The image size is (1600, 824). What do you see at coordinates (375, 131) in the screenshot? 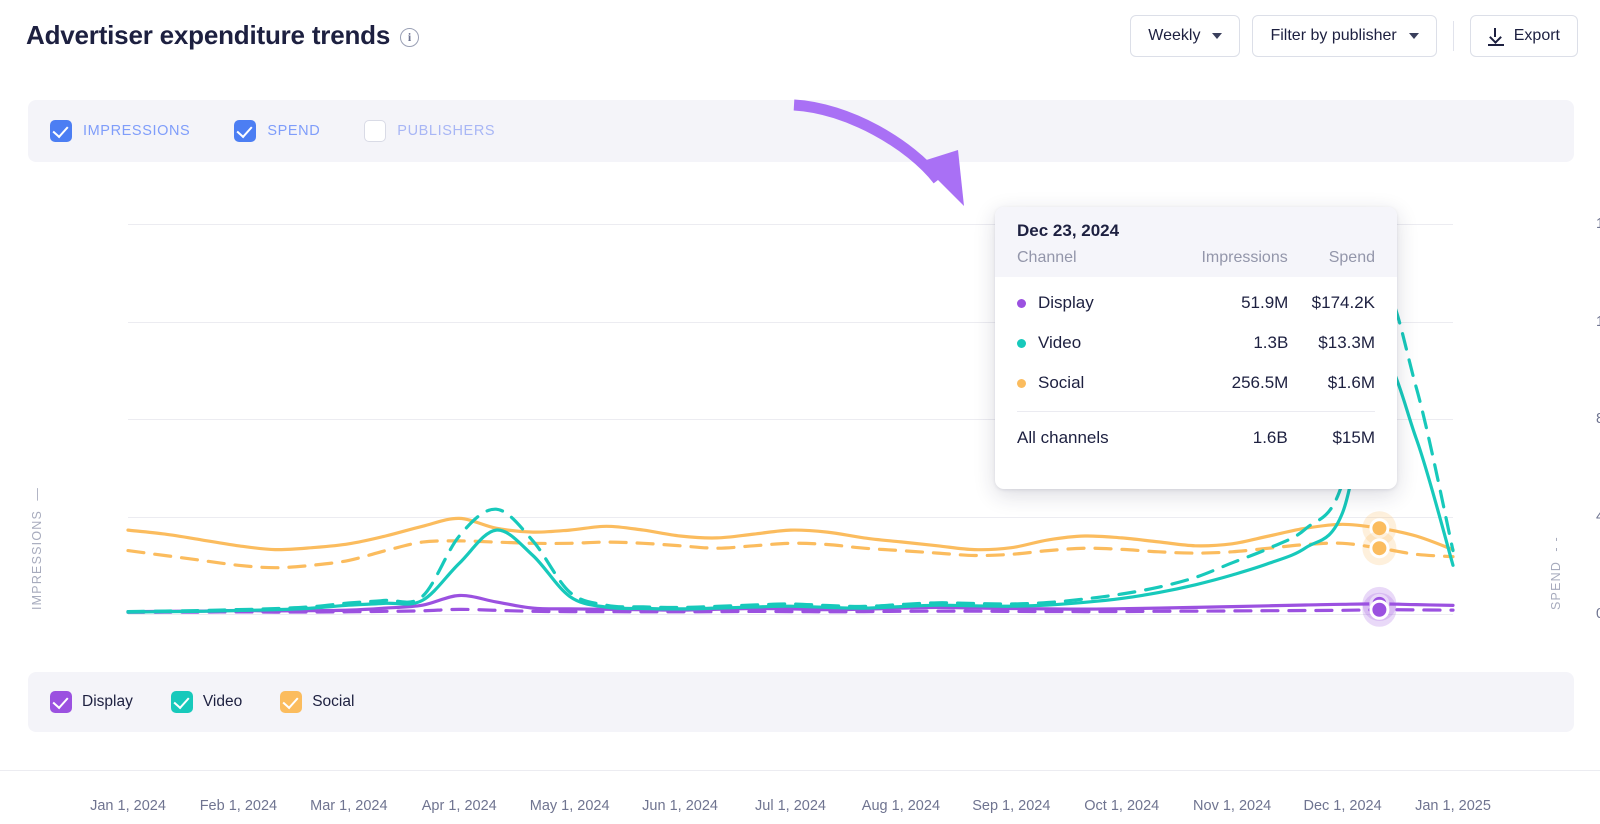
I see `checkbox-publishers` at bounding box center [375, 131].